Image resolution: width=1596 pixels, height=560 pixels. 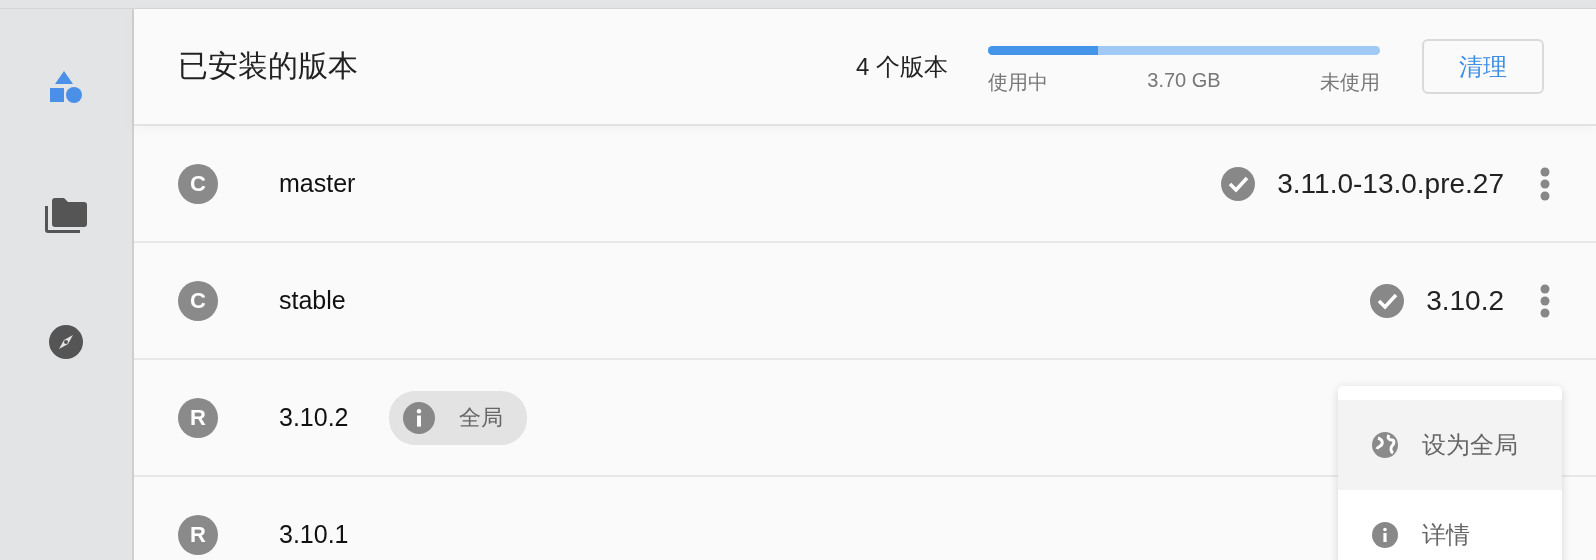 What do you see at coordinates (66, 215) in the screenshot?
I see `folders-icon` at bounding box center [66, 215].